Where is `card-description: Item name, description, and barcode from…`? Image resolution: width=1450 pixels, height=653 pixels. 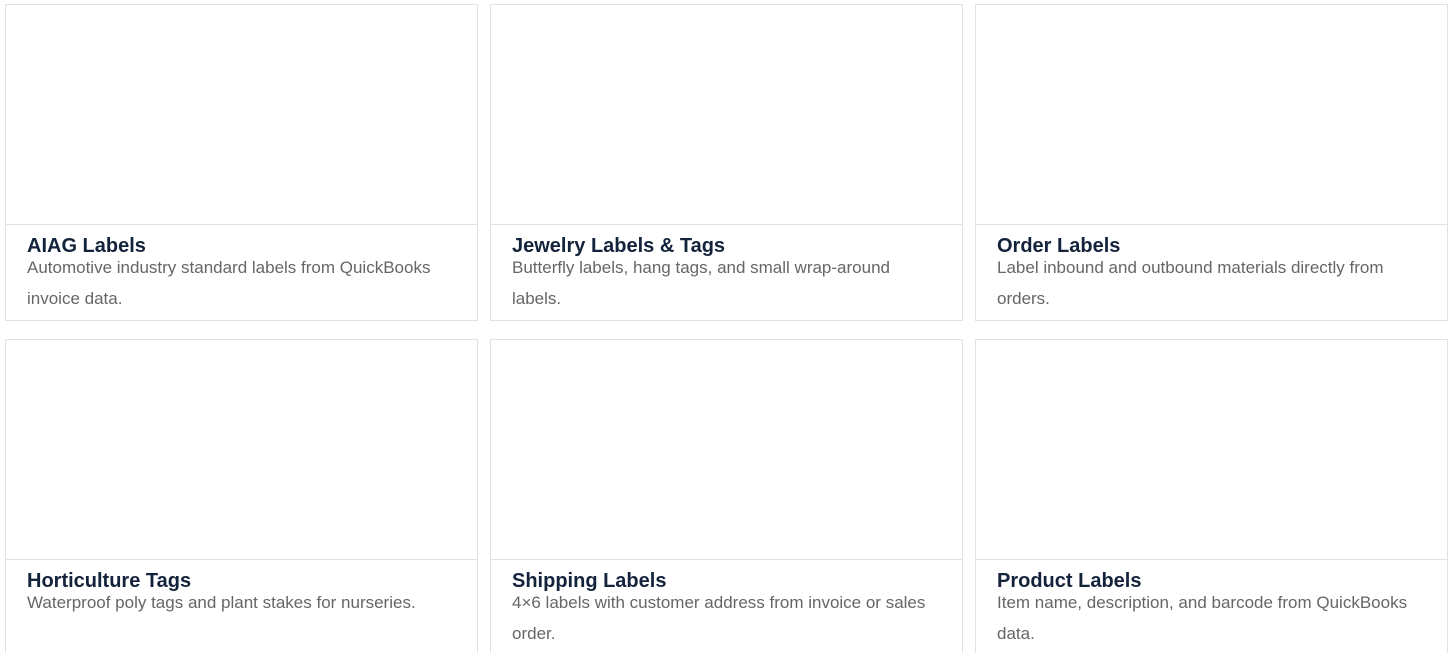
card-description: Item name, description, and barcode from… is located at coordinates (1202, 618).